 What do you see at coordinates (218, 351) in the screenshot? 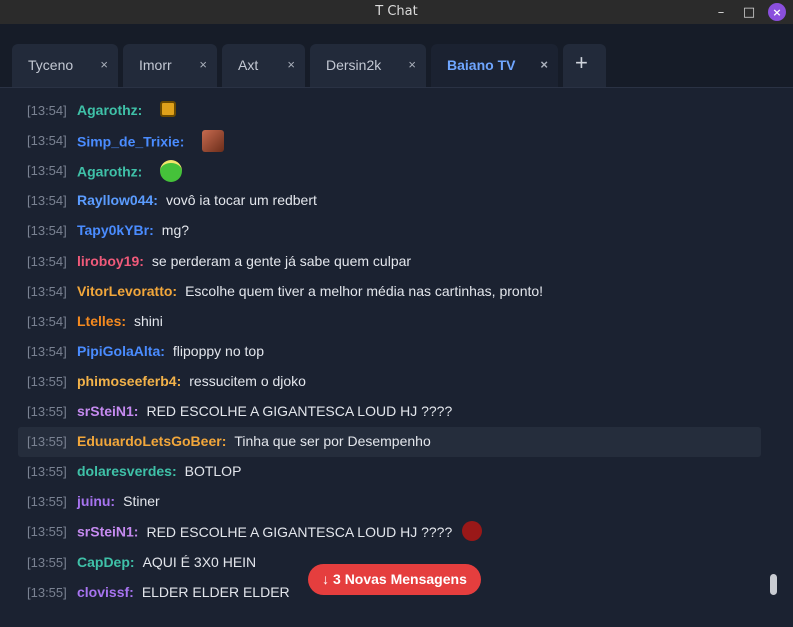
I see `message-text: flipoppy no top` at bounding box center [218, 351].